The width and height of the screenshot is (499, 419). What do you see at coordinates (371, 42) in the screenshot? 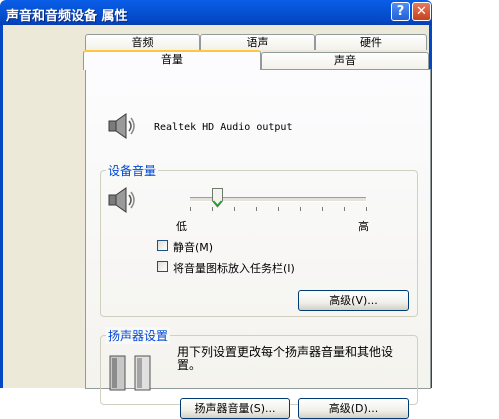
I see `tab-hardware: 硬件` at bounding box center [371, 42].